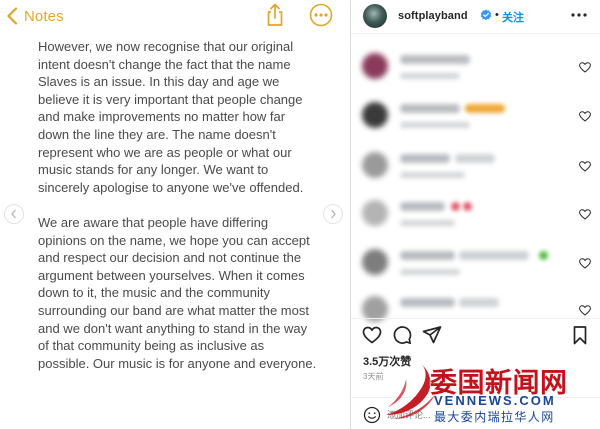 This screenshot has width=600, height=429. I want to click on notes-toolbar: Notes, so click(175, 16).